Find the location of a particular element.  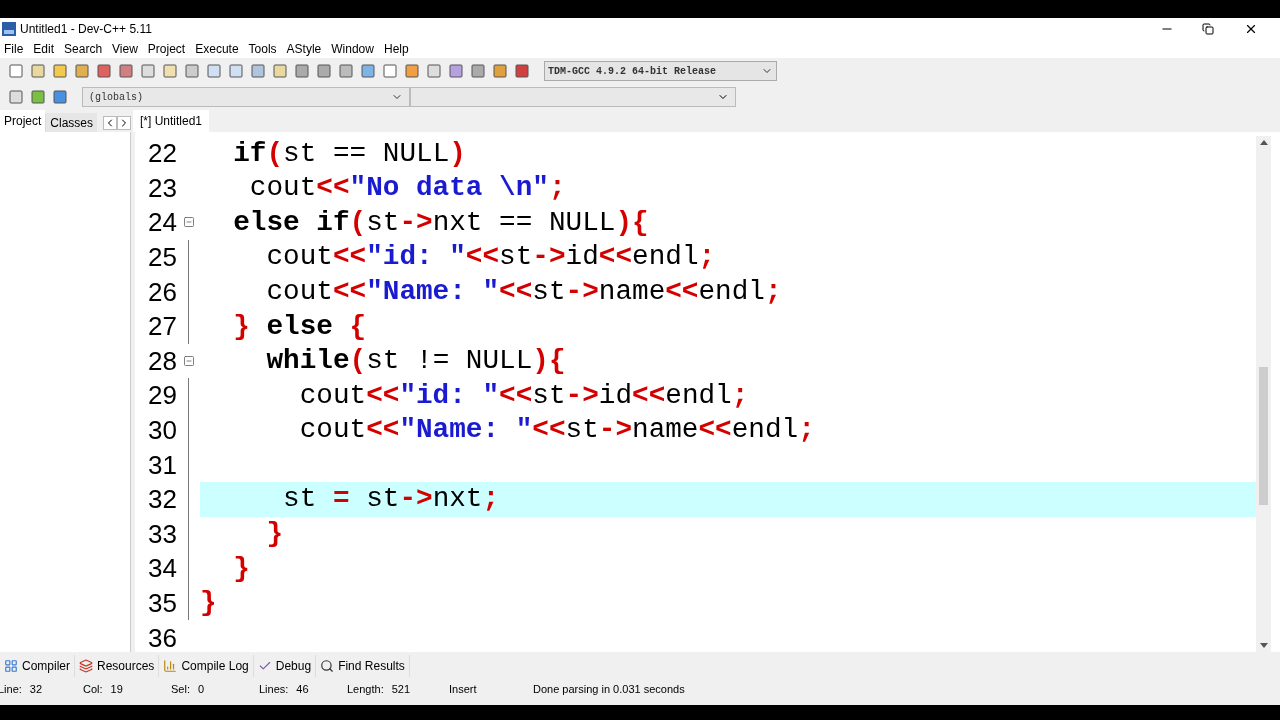

code-line: } else { is located at coordinates (300, 326).